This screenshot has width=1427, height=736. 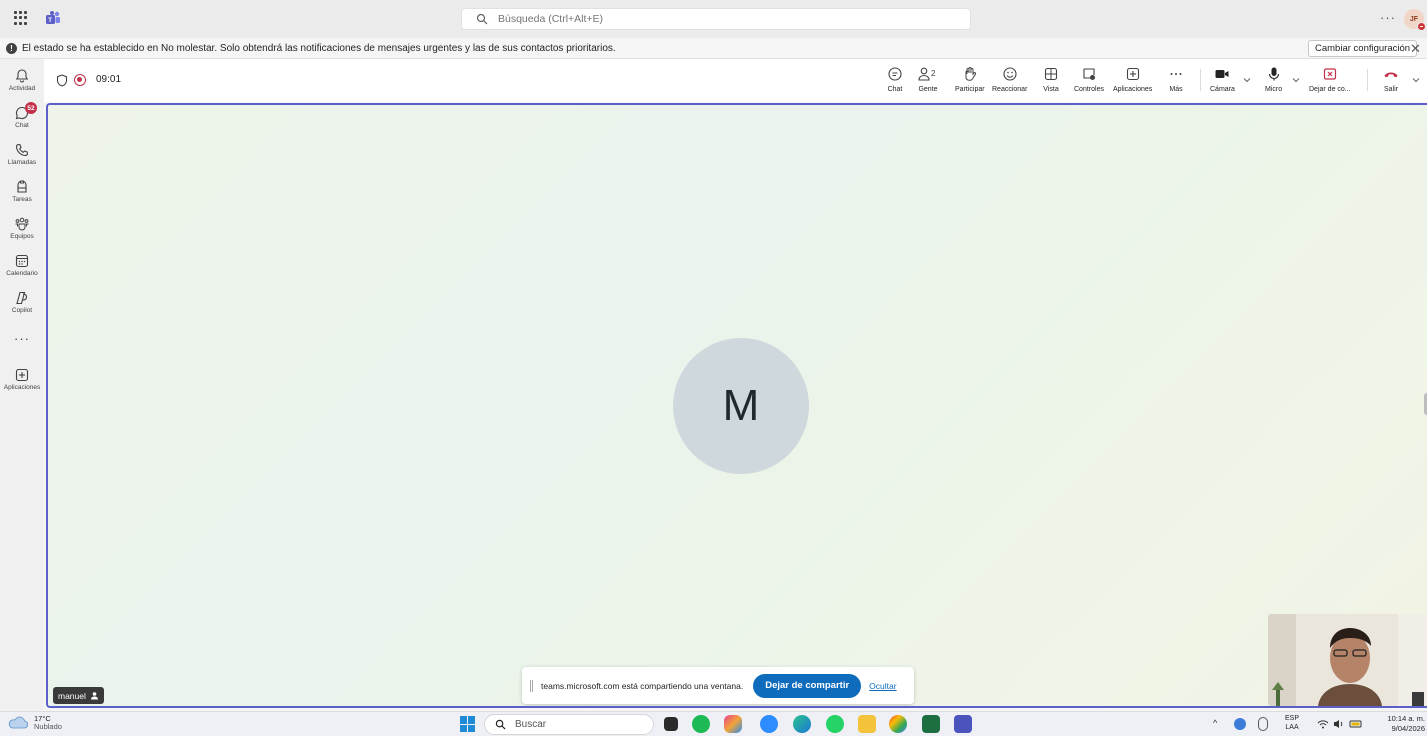 What do you see at coordinates (769, 724) in the screenshot?
I see `taskbar-app-zoom-icon` at bounding box center [769, 724].